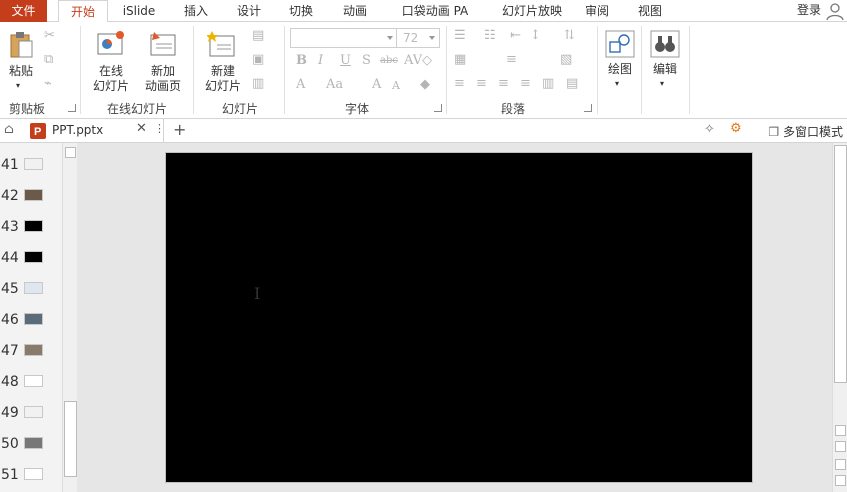  What do you see at coordinates (141, 128) in the screenshot?
I see `close-icon: ✕` at bounding box center [141, 128].